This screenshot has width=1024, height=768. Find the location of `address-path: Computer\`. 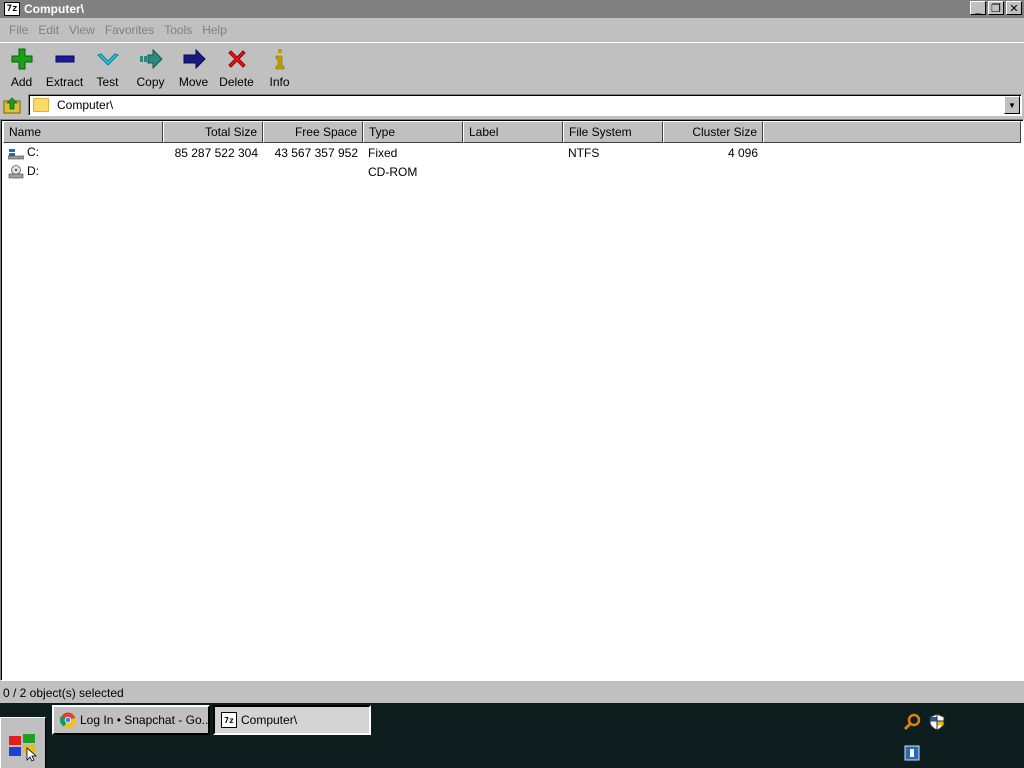

address-path: Computer\ is located at coordinates (85, 105).